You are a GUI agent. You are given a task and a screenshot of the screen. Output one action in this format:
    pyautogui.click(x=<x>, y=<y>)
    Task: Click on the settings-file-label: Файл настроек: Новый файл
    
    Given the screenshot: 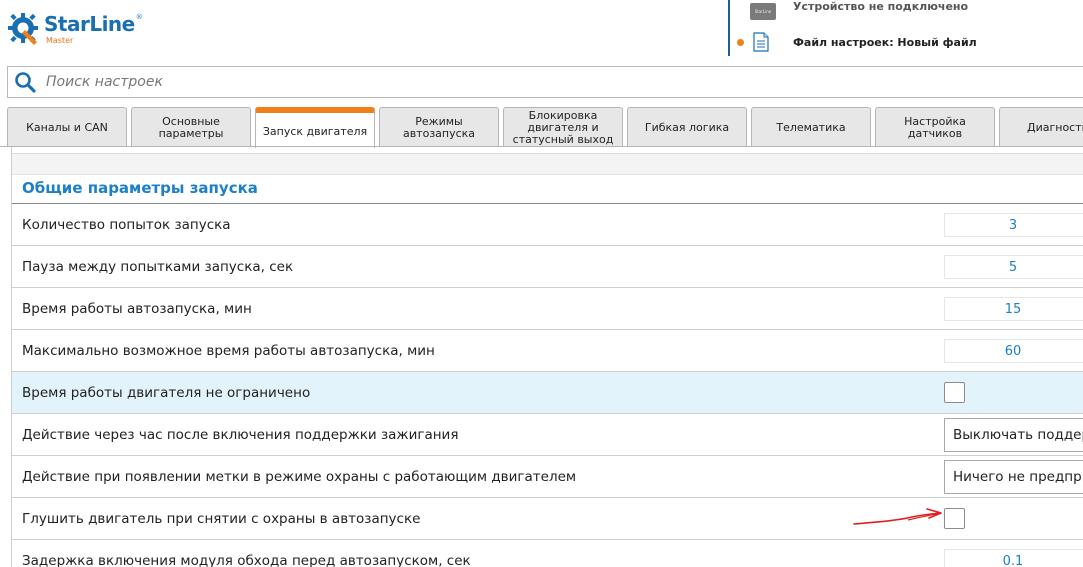 What is the action you would take?
    pyautogui.click(x=885, y=42)
    